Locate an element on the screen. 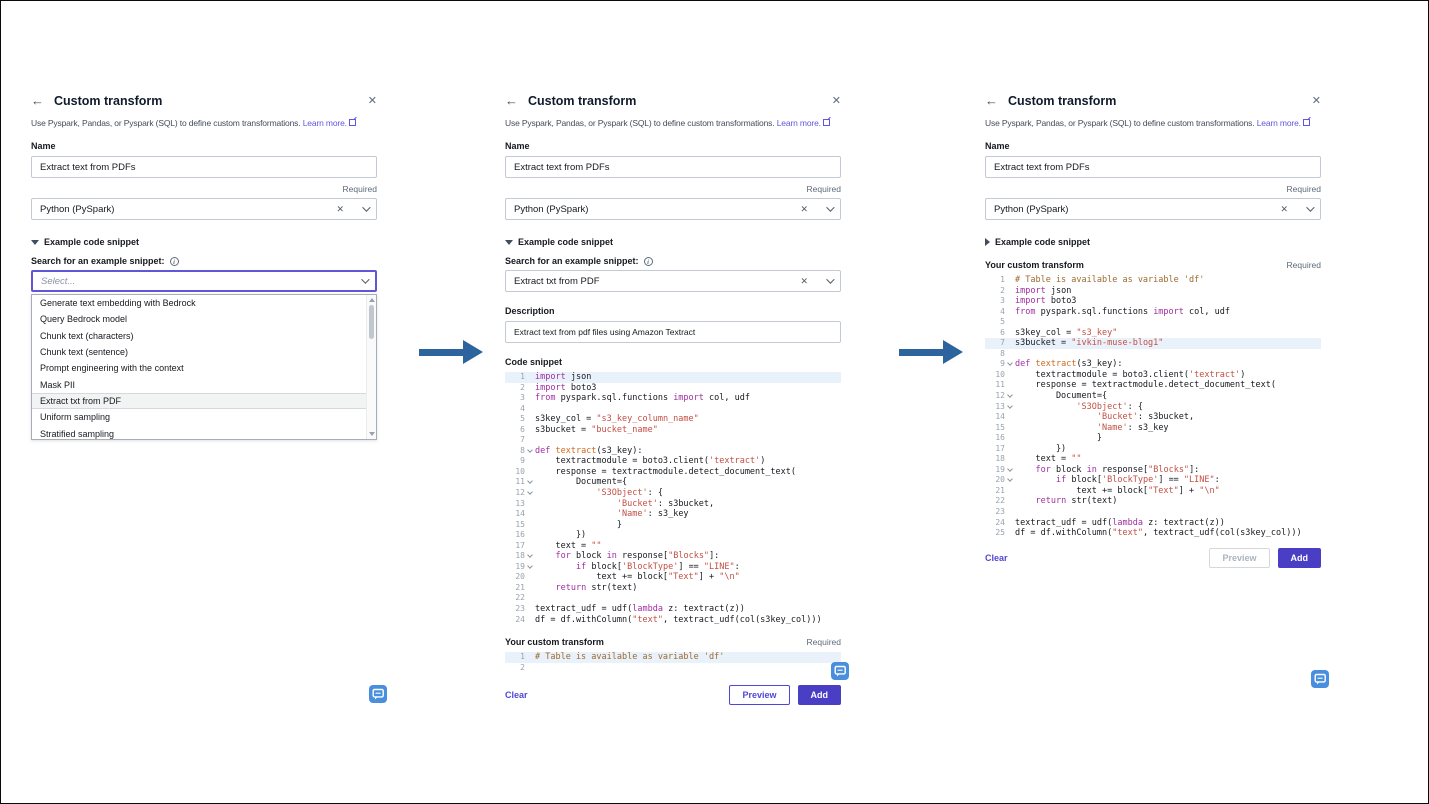 This screenshot has width=1429, height=804. code-line: 16 } is located at coordinates (1153, 438).